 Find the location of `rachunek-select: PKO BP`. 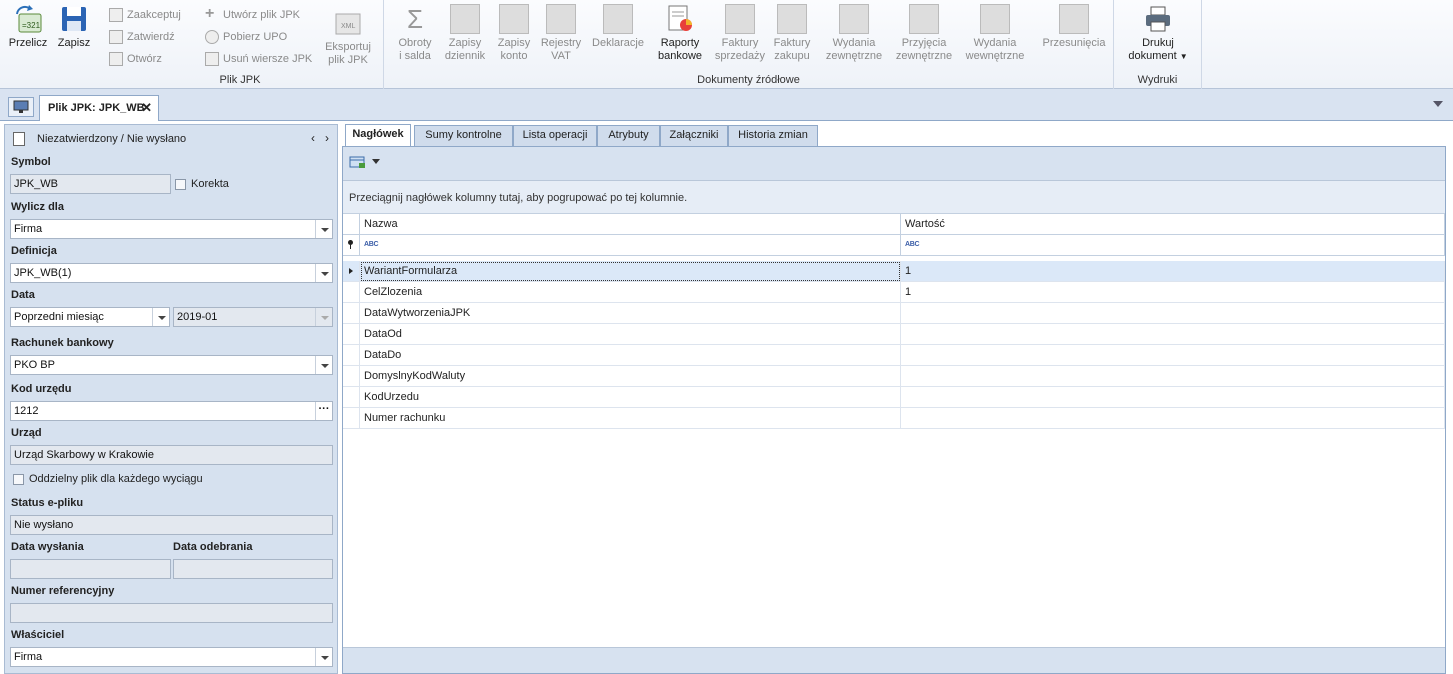

rachunek-select: PKO BP is located at coordinates (171, 365).